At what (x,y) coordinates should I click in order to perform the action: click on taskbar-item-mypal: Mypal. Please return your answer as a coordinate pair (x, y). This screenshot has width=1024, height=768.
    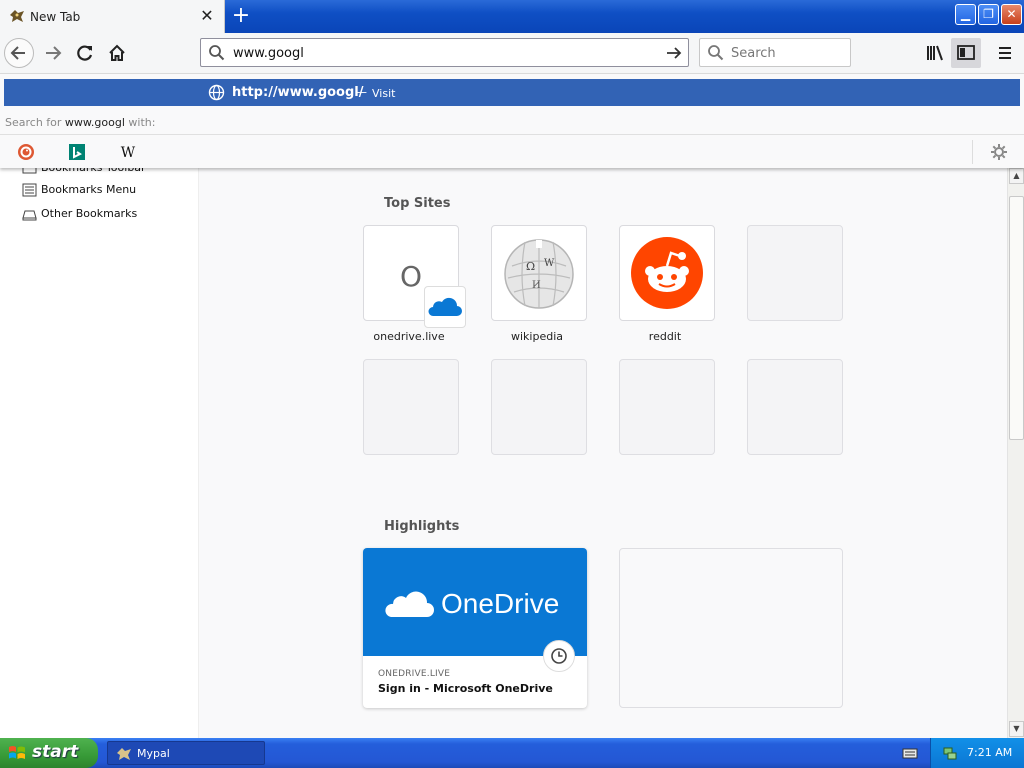
    Looking at the image, I should click on (186, 753).